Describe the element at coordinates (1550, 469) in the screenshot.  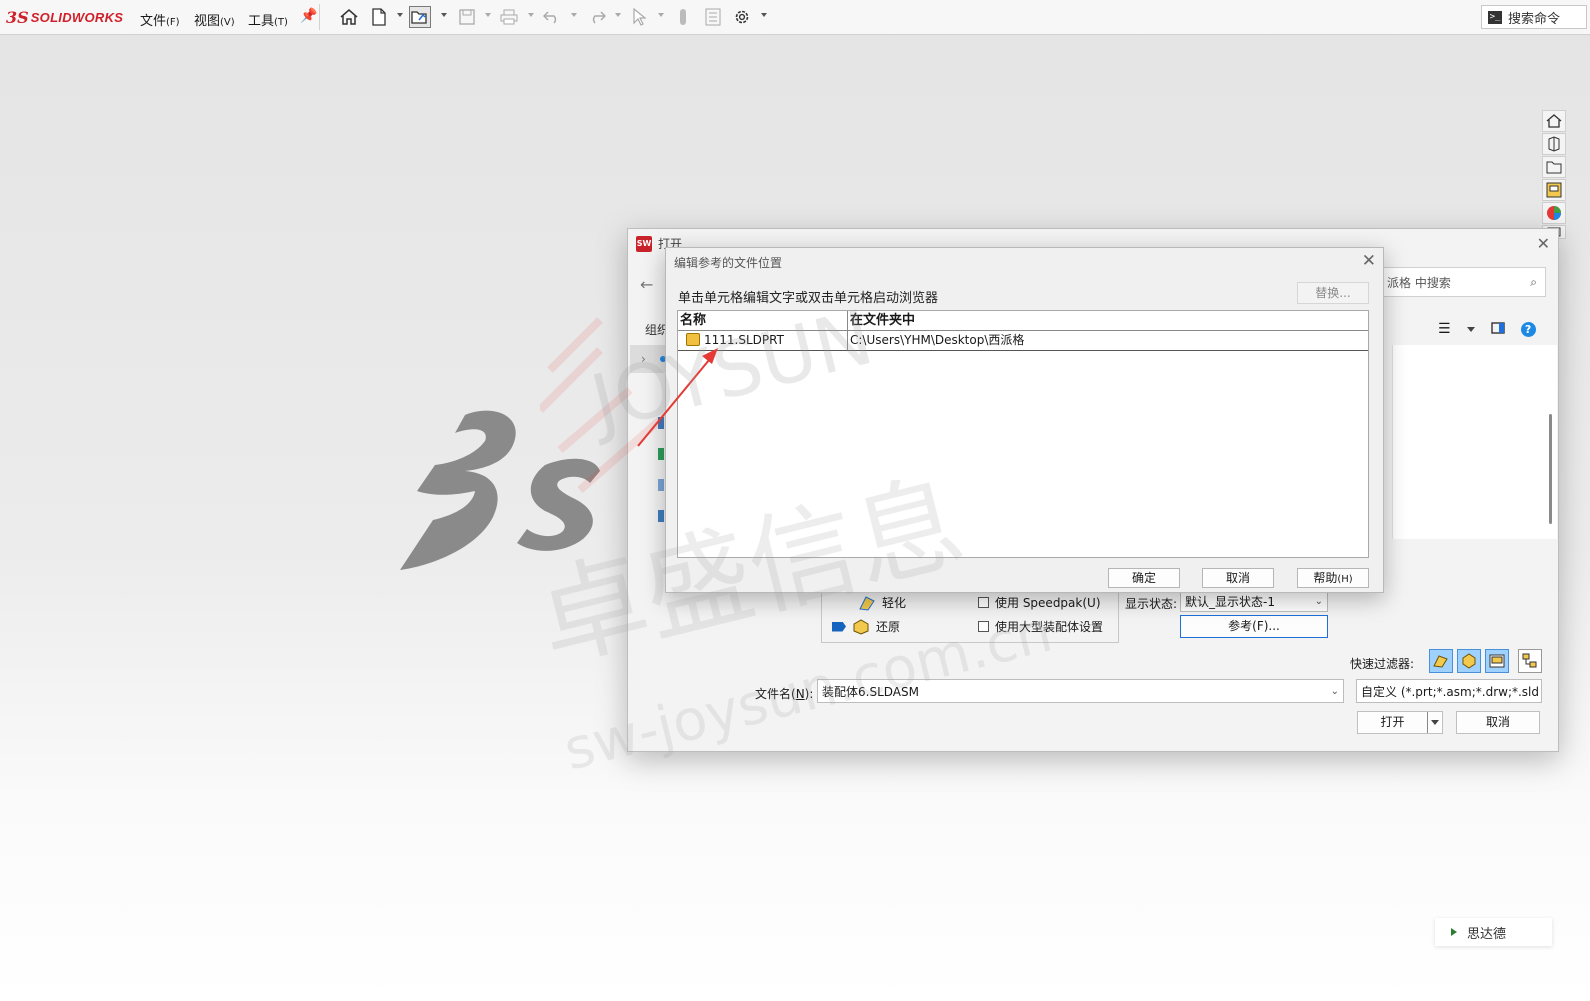
I see `file-list-scrollbar` at that location.